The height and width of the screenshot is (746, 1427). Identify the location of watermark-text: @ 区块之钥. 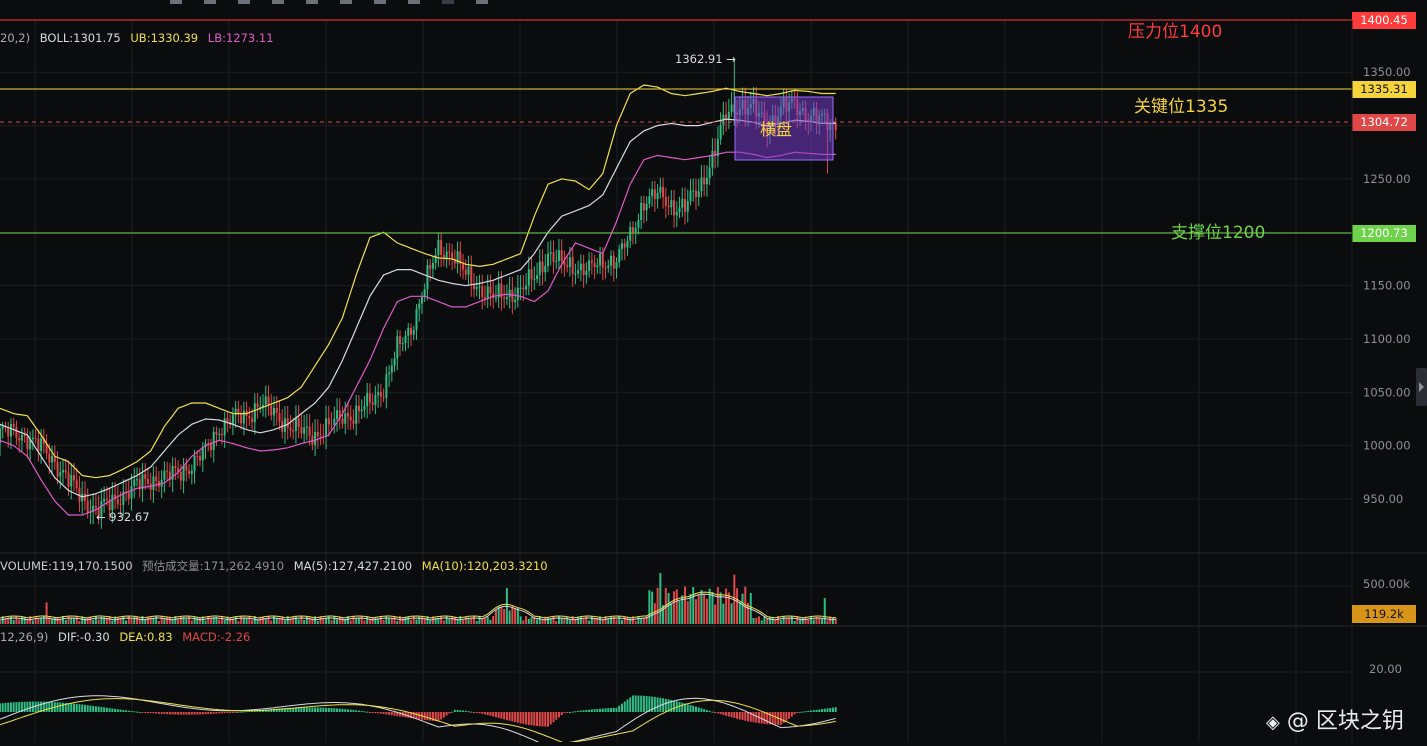
(1345, 721).